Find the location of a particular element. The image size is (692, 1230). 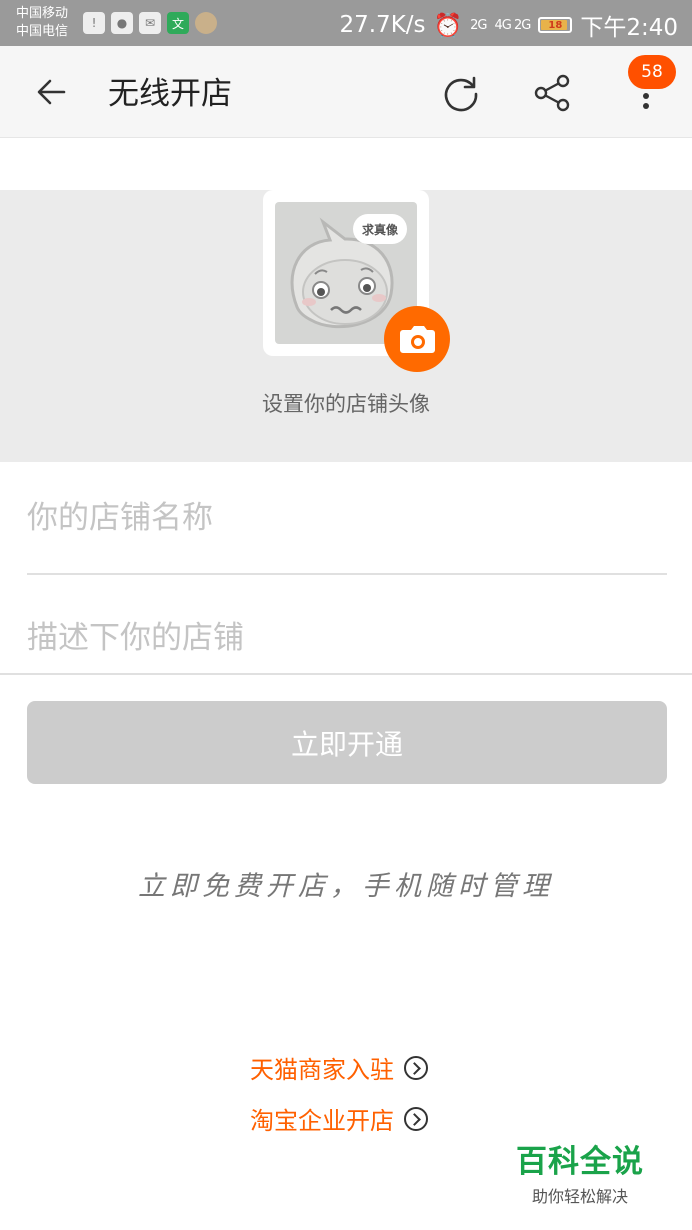

avatar-label: 设置你的店铺头像 is located at coordinates (346, 404).